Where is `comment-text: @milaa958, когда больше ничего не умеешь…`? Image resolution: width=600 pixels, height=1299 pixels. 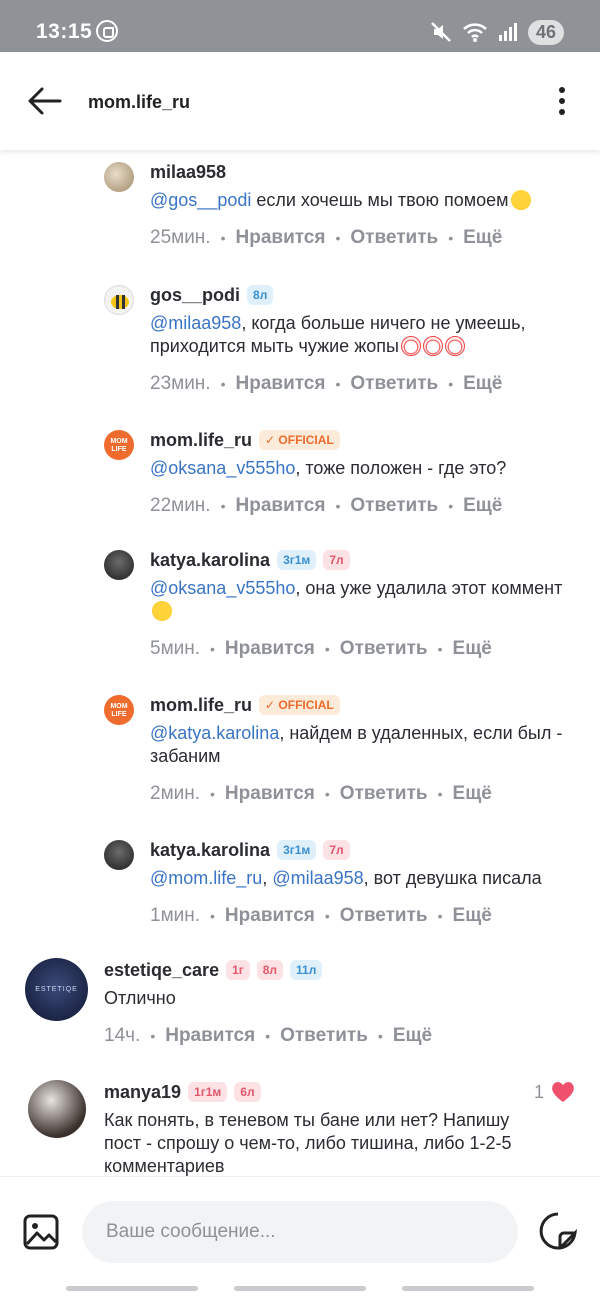
comment-text: @milaa958, когда больше ничего не умеешь… is located at coordinates (338, 334).